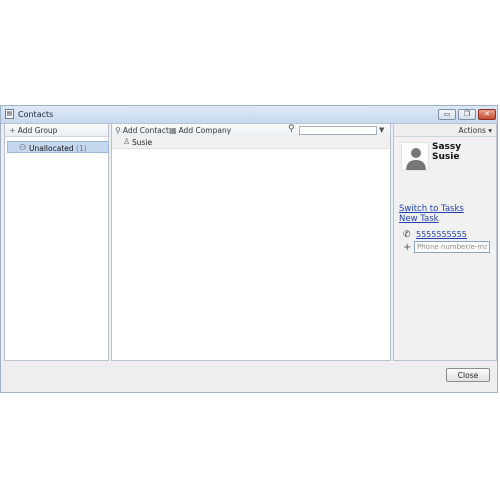  I want to click on add-group-label: Add Group, so click(37, 130).